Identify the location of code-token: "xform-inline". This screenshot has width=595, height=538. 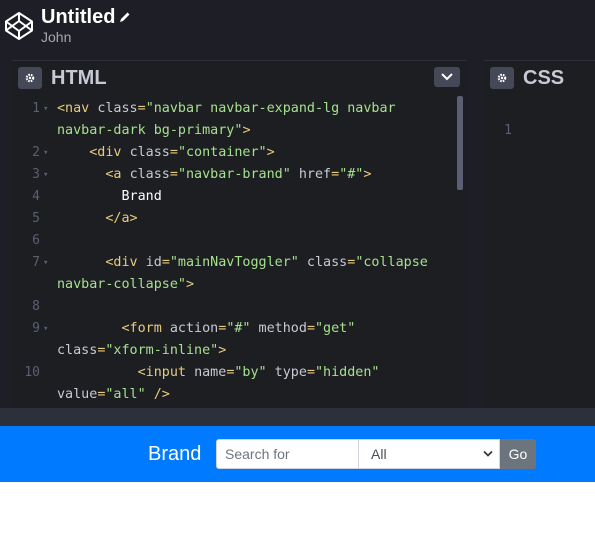
(162, 350).